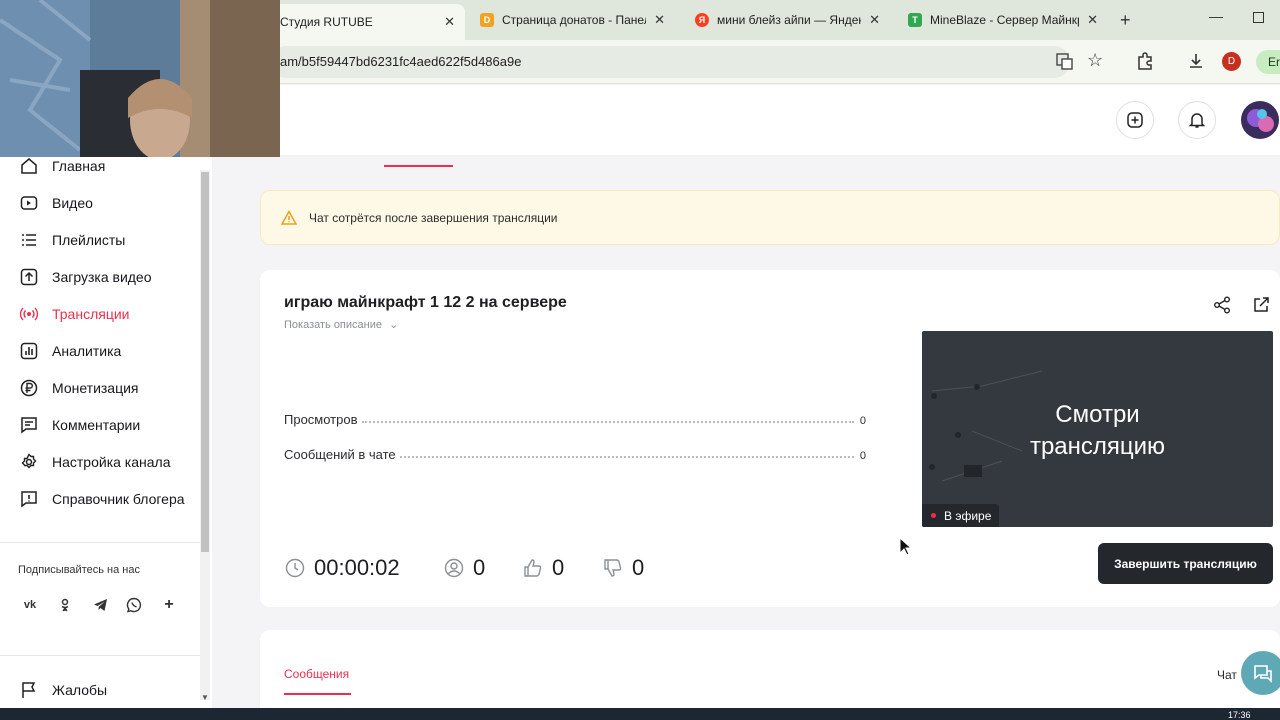  Describe the element at coordinates (317, 694) in the screenshot. I see `active-tab-underline` at that location.